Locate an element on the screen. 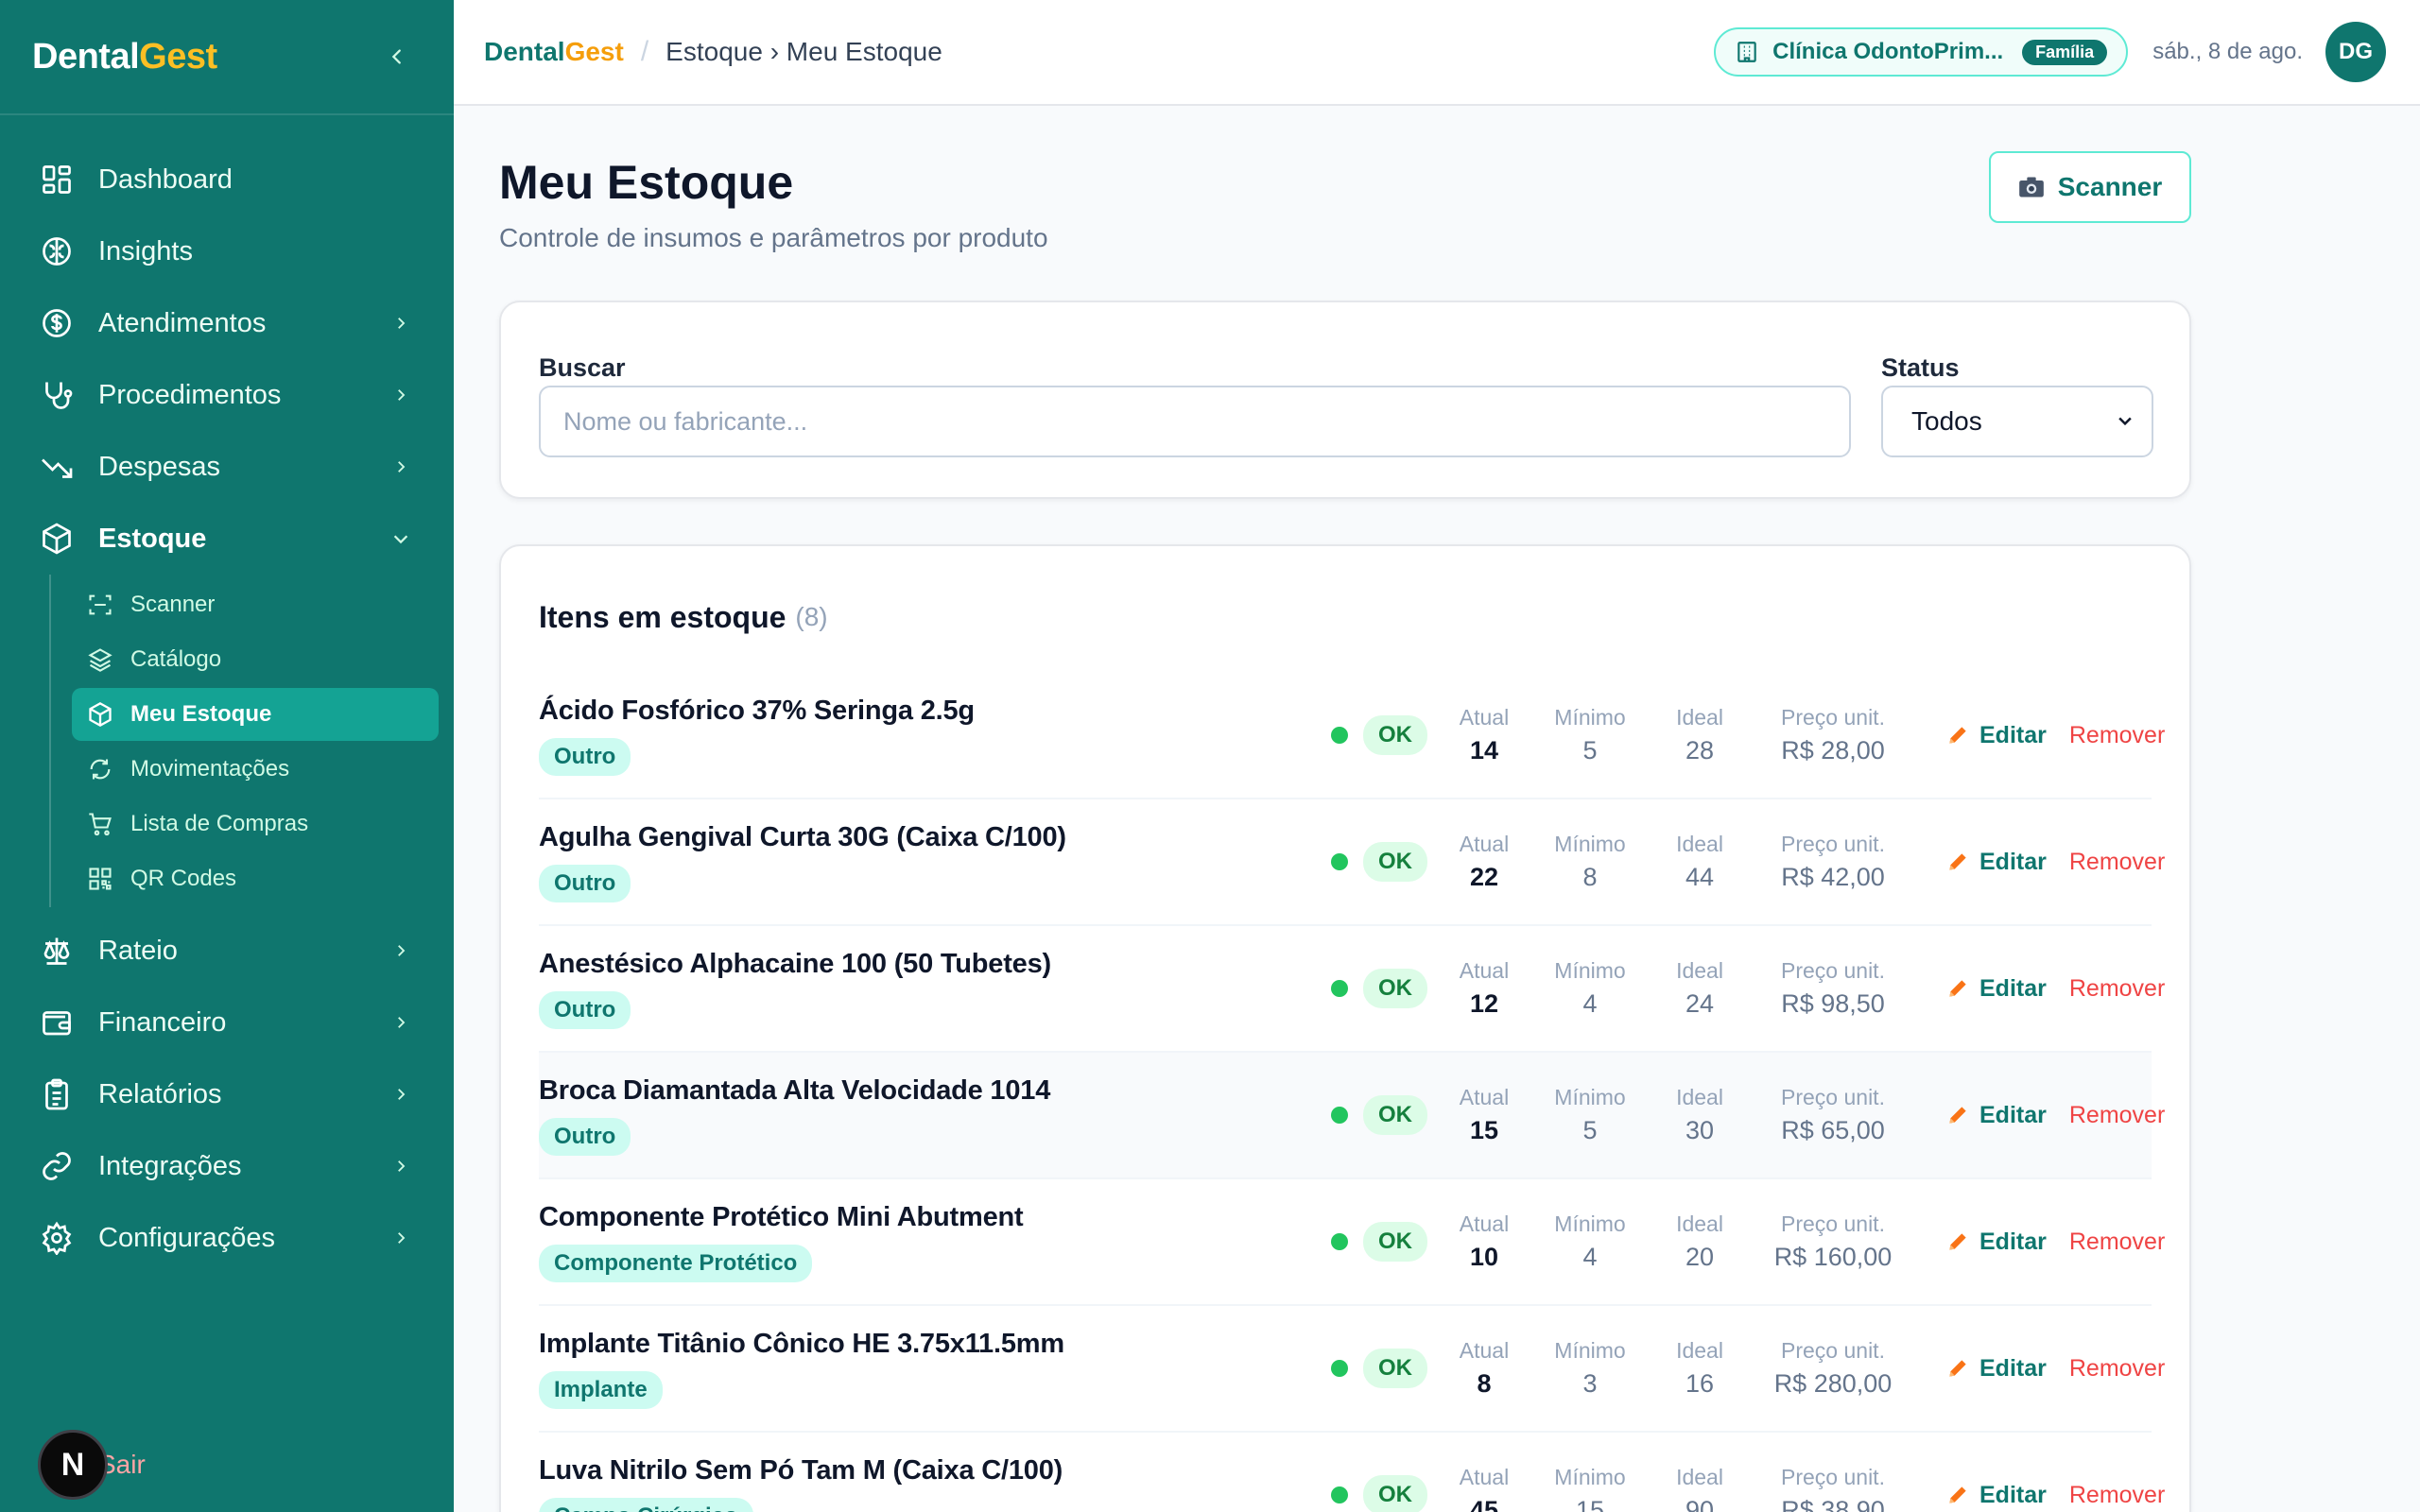 The image size is (2420, 1512). app-logo: DentalGest is located at coordinates (124, 57).